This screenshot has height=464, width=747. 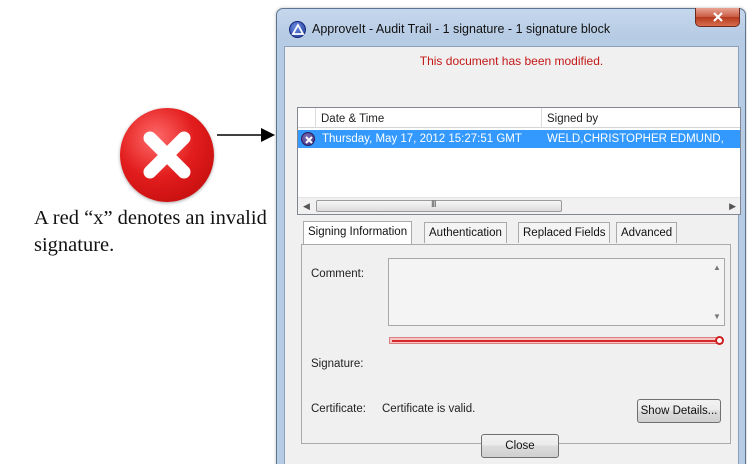 I want to click on close-icon, so click(x=718, y=17).